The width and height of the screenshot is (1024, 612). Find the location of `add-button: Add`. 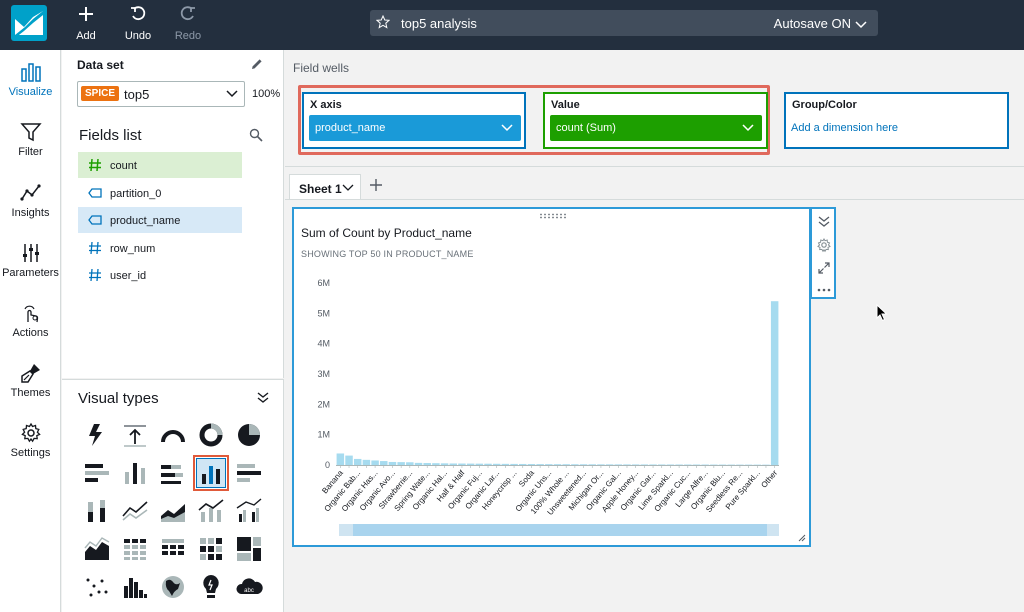

add-button: Add is located at coordinates (86, 25).